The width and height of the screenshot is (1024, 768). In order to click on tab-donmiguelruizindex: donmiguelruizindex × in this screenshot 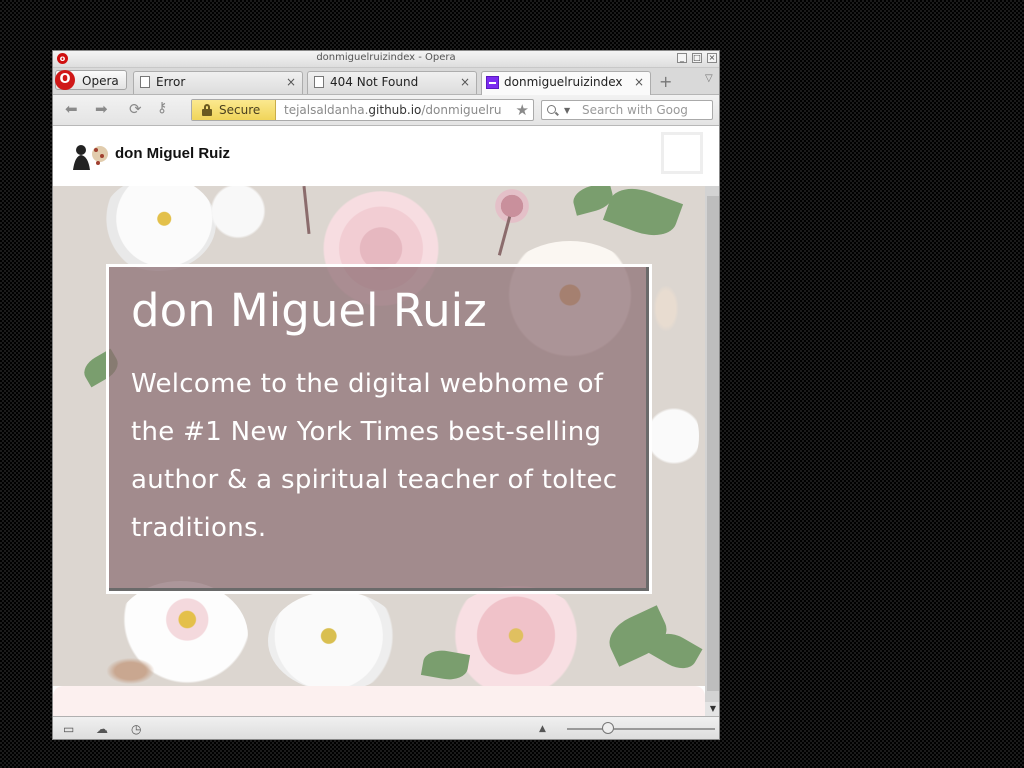, I will do `click(566, 83)`.